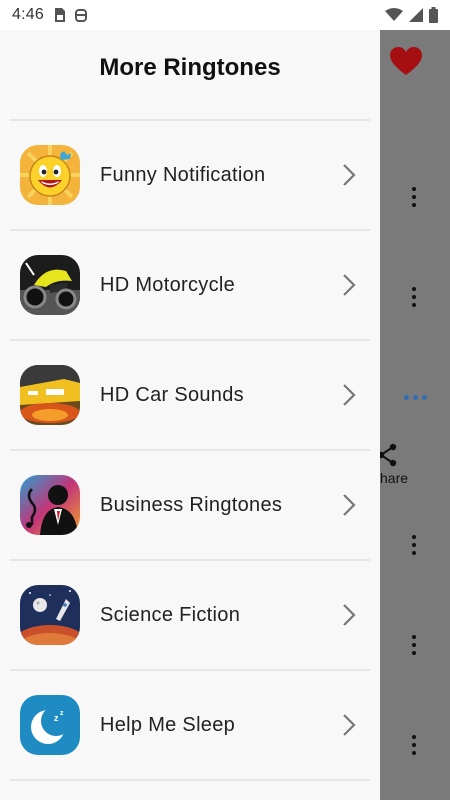 The height and width of the screenshot is (800, 450). What do you see at coordinates (168, 284) in the screenshot?
I see `ringtone-item-label: HD Motorcycle` at bounding box center [168, 284].